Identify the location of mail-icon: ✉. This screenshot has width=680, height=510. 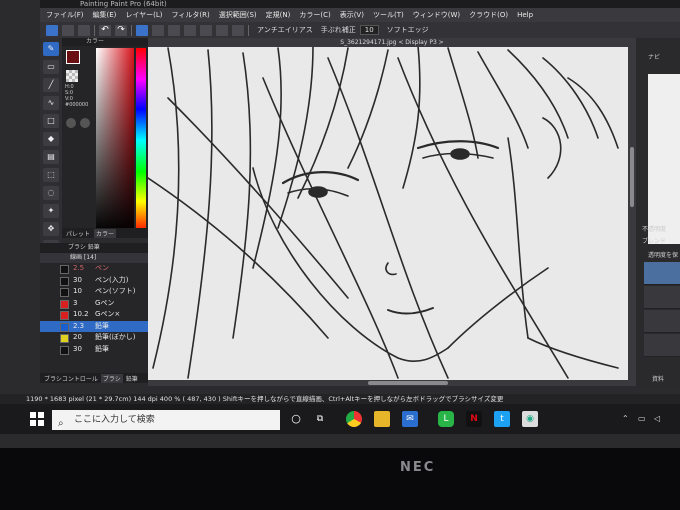
(410, 419).